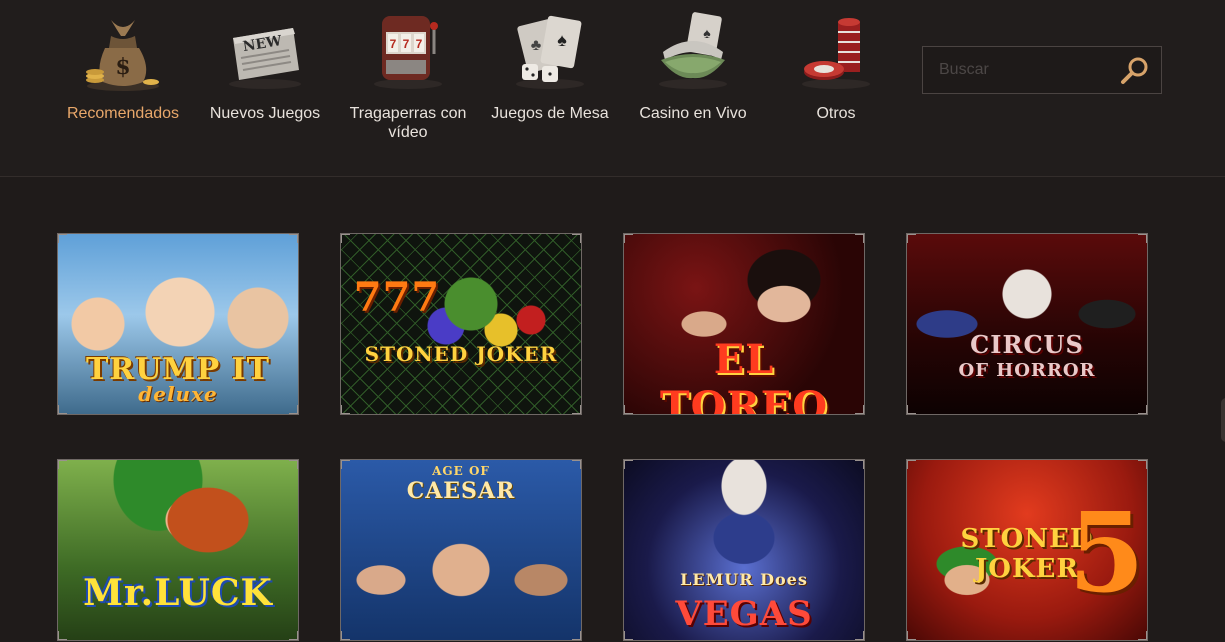 The width and height of the screenshot is (1225, 642). What do you see at coordinates (265, 50) in the screenshot?
I see `newspaper-icon: NEW` at bounding box center [265, 50].